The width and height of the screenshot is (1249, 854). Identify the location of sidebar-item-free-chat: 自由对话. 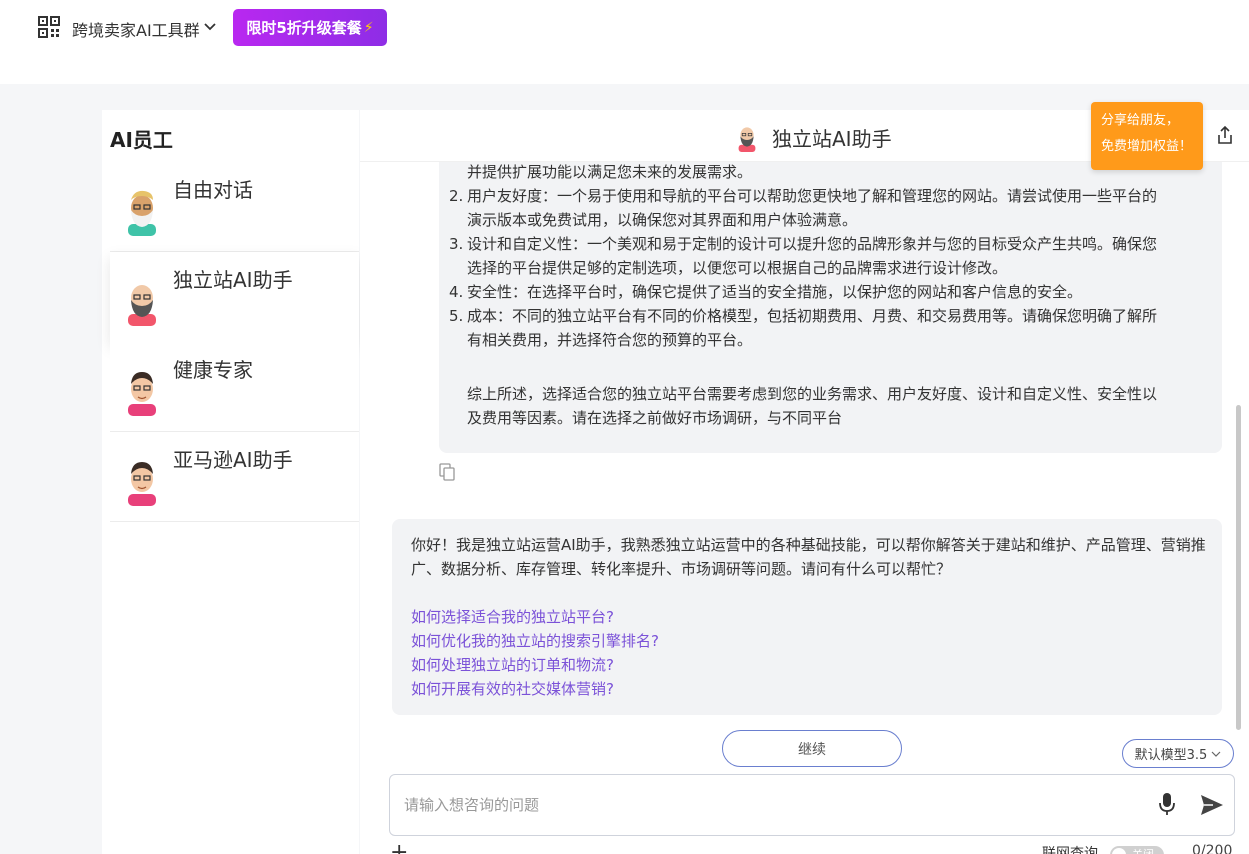
(234, 207).